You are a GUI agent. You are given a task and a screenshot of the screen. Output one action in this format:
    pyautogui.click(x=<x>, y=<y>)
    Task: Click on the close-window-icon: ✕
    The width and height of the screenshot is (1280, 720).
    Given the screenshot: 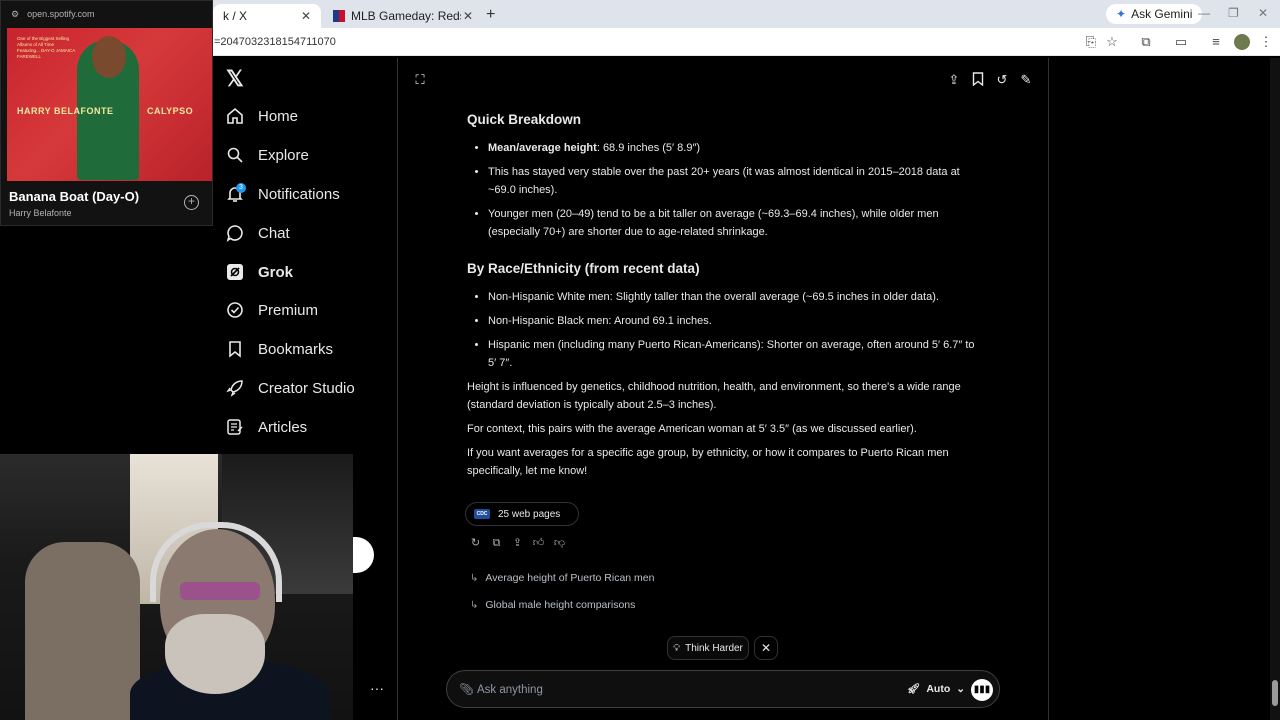 What is the action you would take?
    pyautogui.click(x=1263, y=13)
    